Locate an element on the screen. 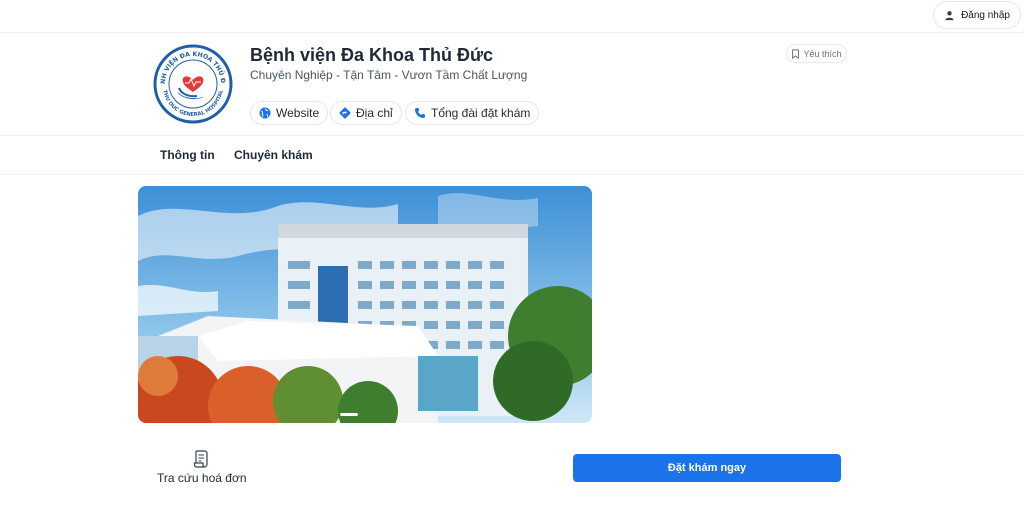 This screenshot has height=509, width=1024. address-chip: Địa chỉ is located at coordinates (366, 113).